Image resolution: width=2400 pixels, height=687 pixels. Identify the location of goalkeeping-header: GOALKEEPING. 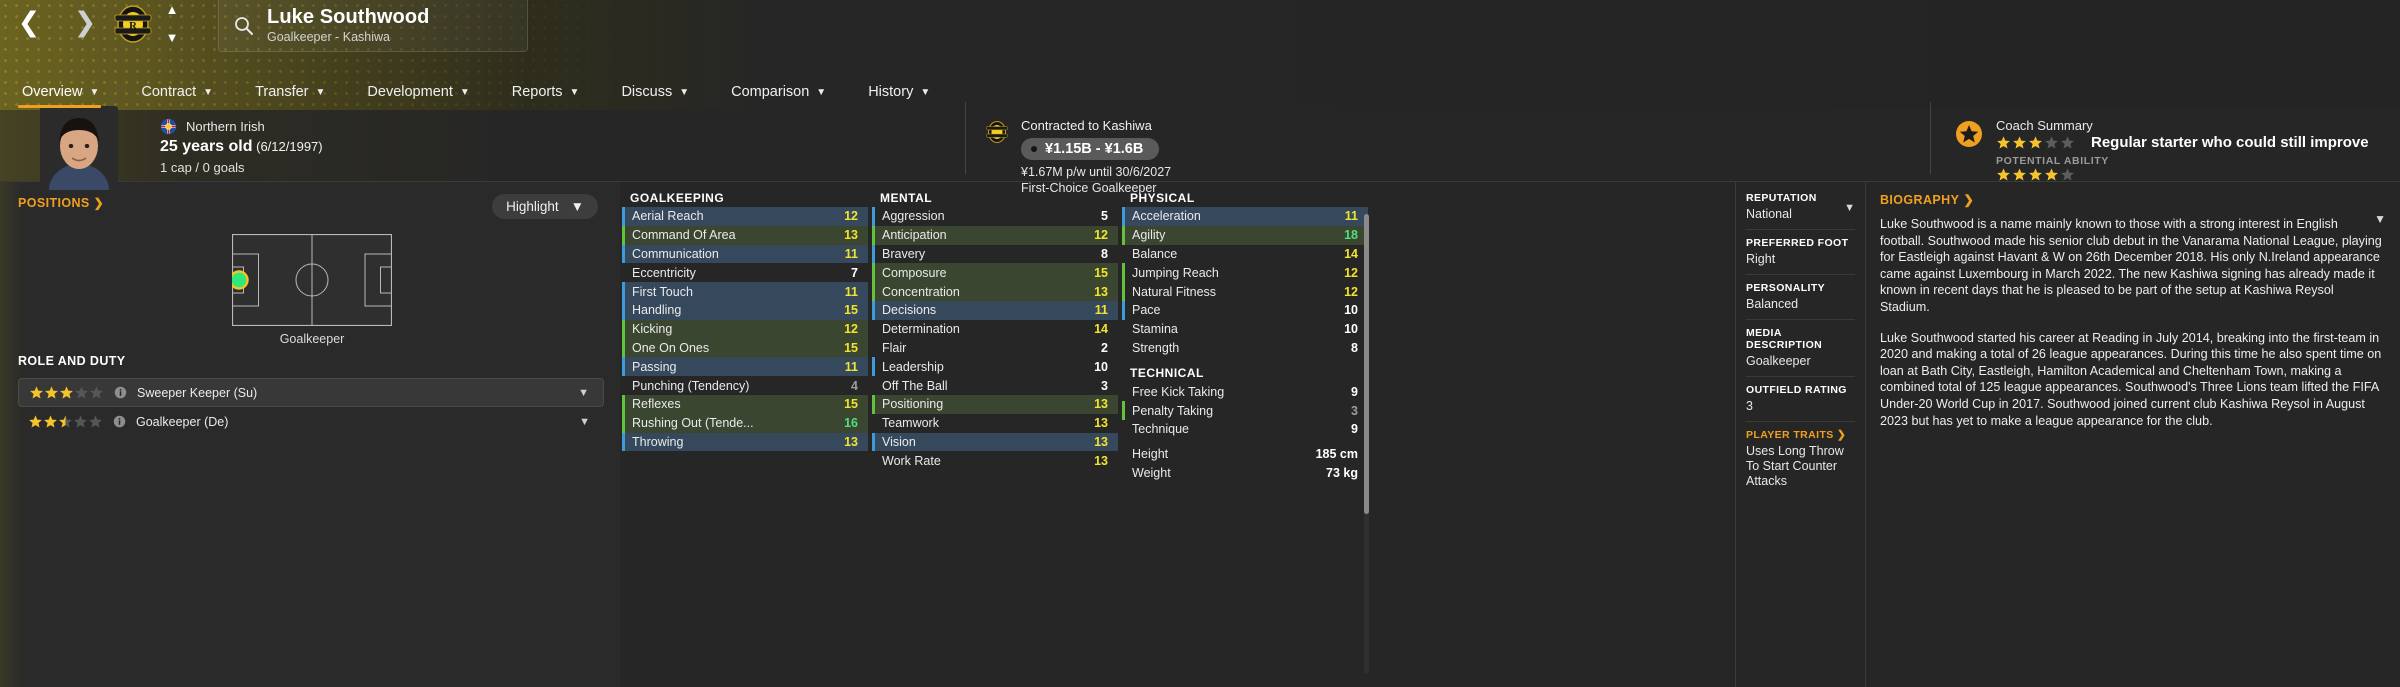
(677, 197).